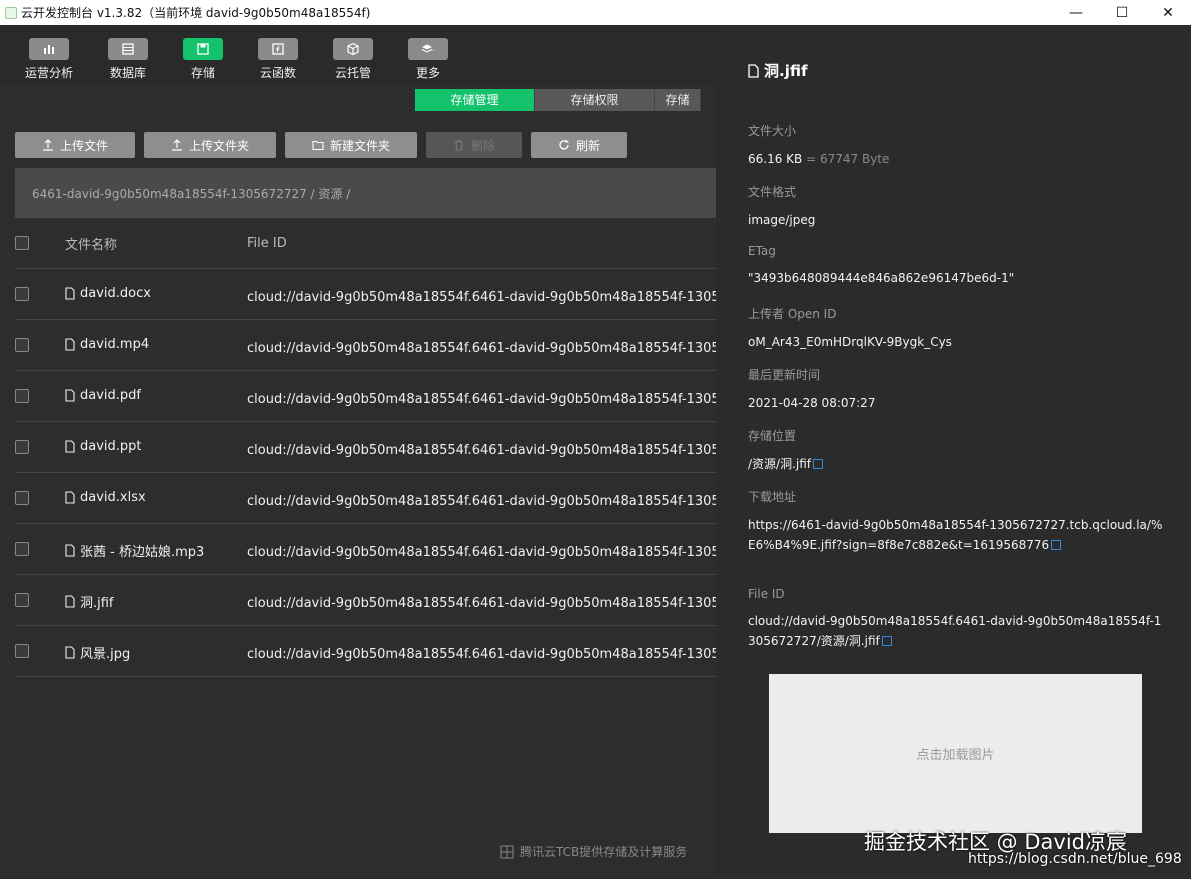  Describe the element at coordinates (475, 100) in the screenshot. I see `tab-storage-manage: 存储管理` at that location.